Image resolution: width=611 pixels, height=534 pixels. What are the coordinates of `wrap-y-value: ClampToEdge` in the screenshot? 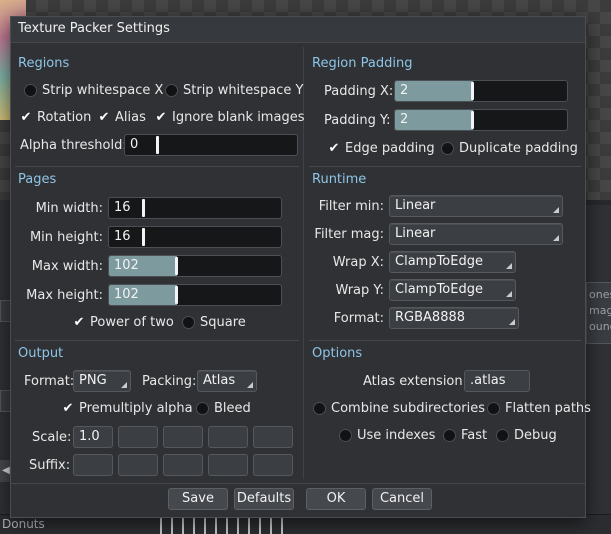 It's located at (439, 289).